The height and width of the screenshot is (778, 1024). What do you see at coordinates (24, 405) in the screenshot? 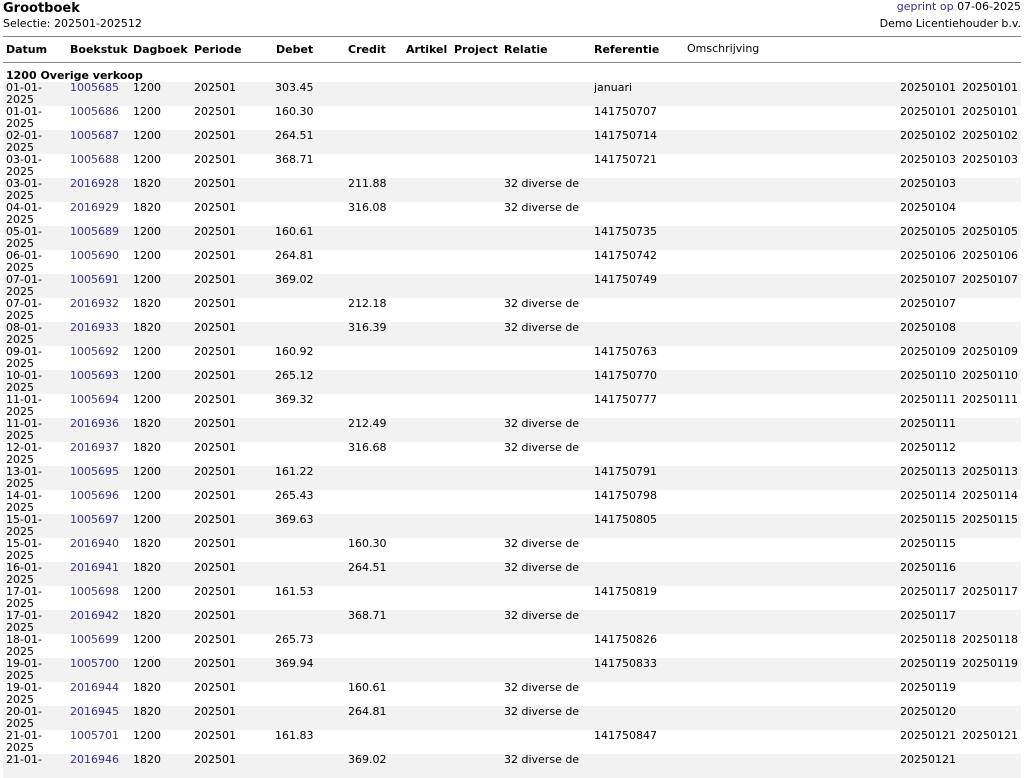
I see `cell-date: 11-01-2025` at bounding box center [24, 405].